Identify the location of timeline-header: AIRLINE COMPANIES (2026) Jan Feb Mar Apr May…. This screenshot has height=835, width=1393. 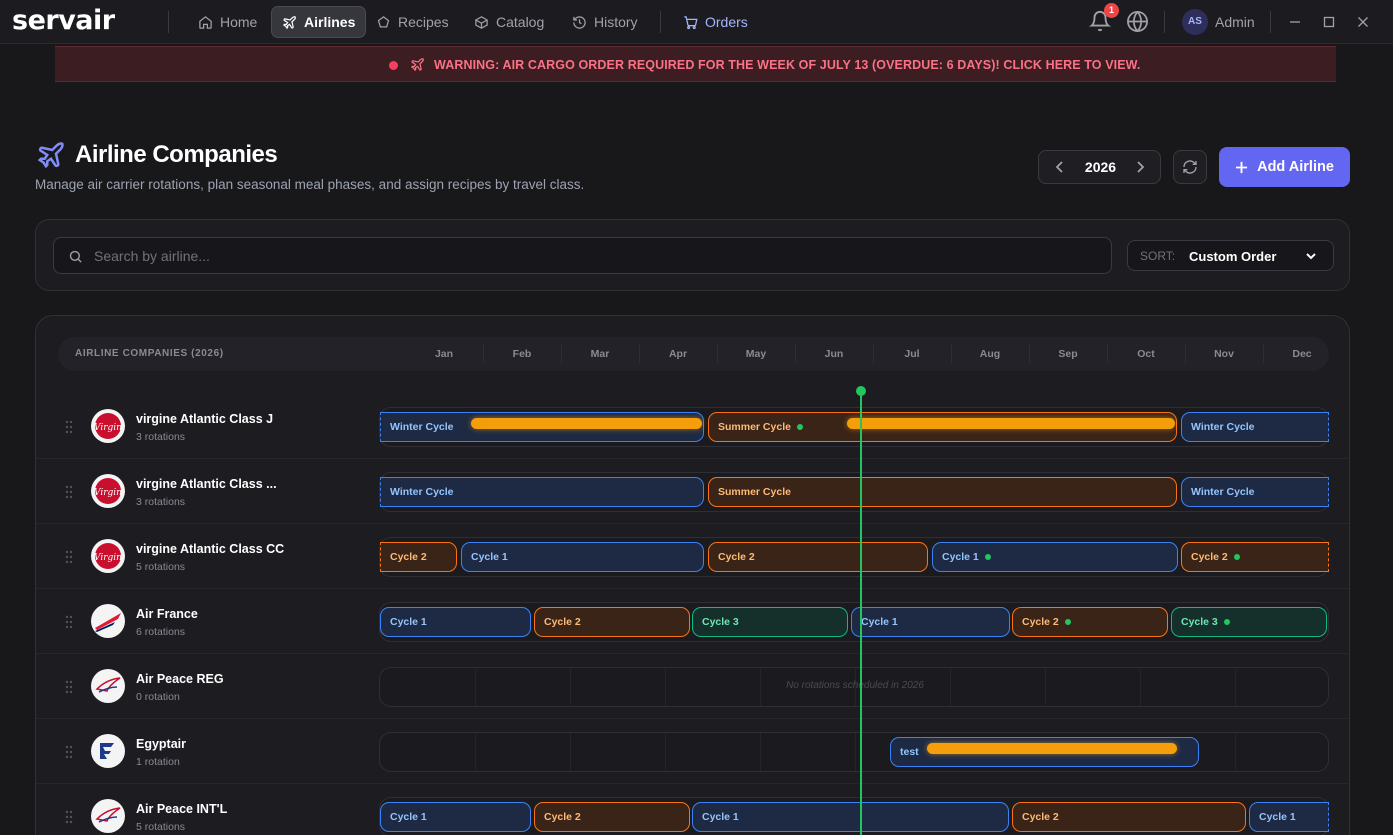
(693, 354).